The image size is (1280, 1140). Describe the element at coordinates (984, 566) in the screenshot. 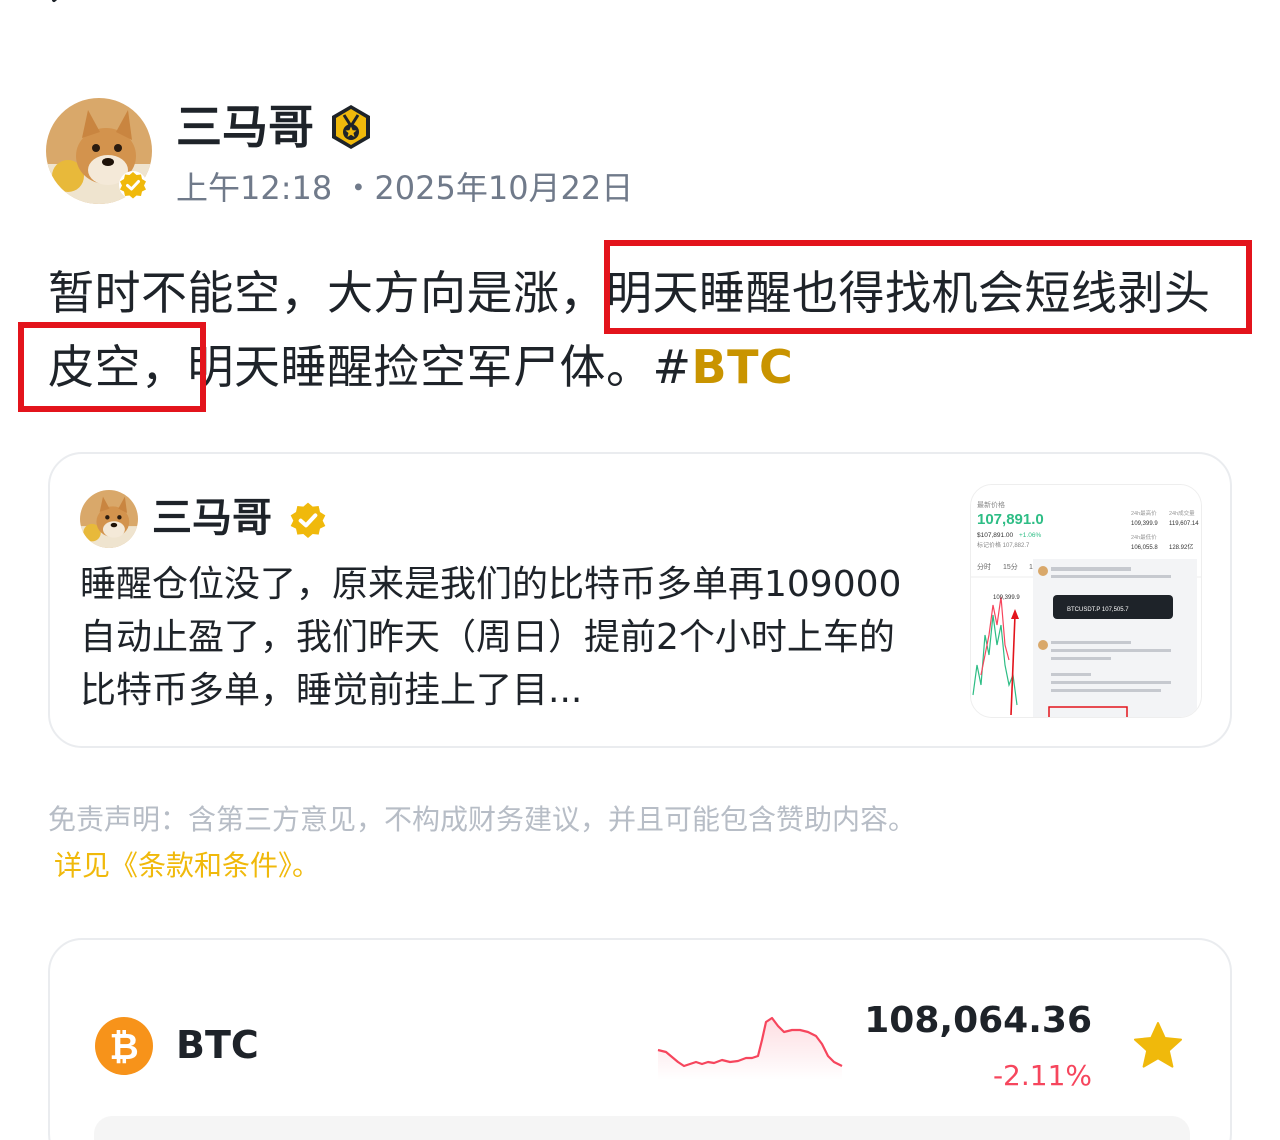

I see `thumb-tab: 分时` at that location.